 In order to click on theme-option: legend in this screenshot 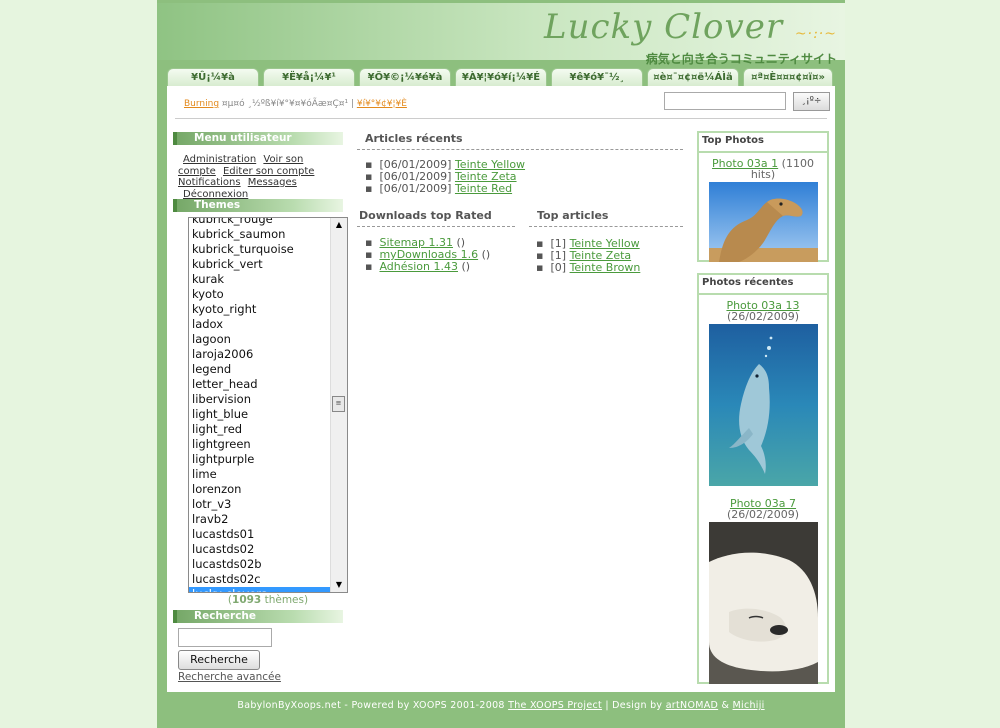, I will do `click(260, 369)`.